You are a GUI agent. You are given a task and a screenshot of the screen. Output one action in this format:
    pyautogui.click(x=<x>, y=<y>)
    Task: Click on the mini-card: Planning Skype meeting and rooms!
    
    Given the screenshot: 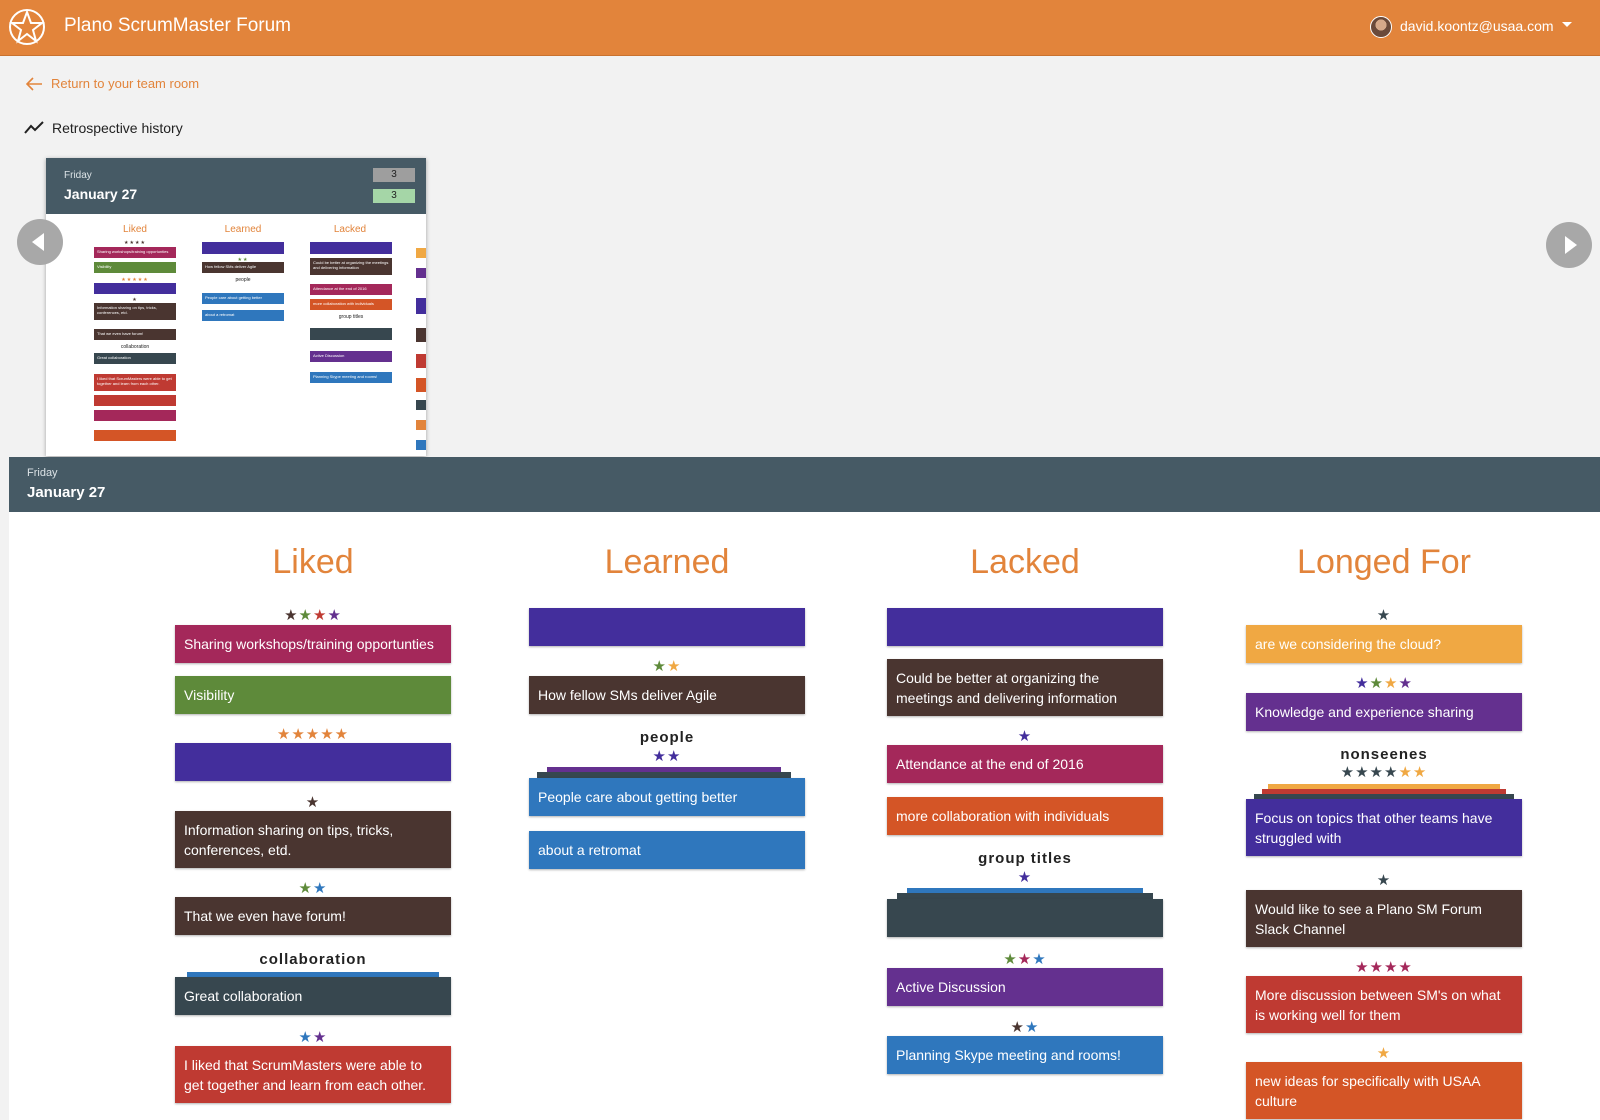 What is the action you would take?
    pyautogui.click(x=351, y=377)
    